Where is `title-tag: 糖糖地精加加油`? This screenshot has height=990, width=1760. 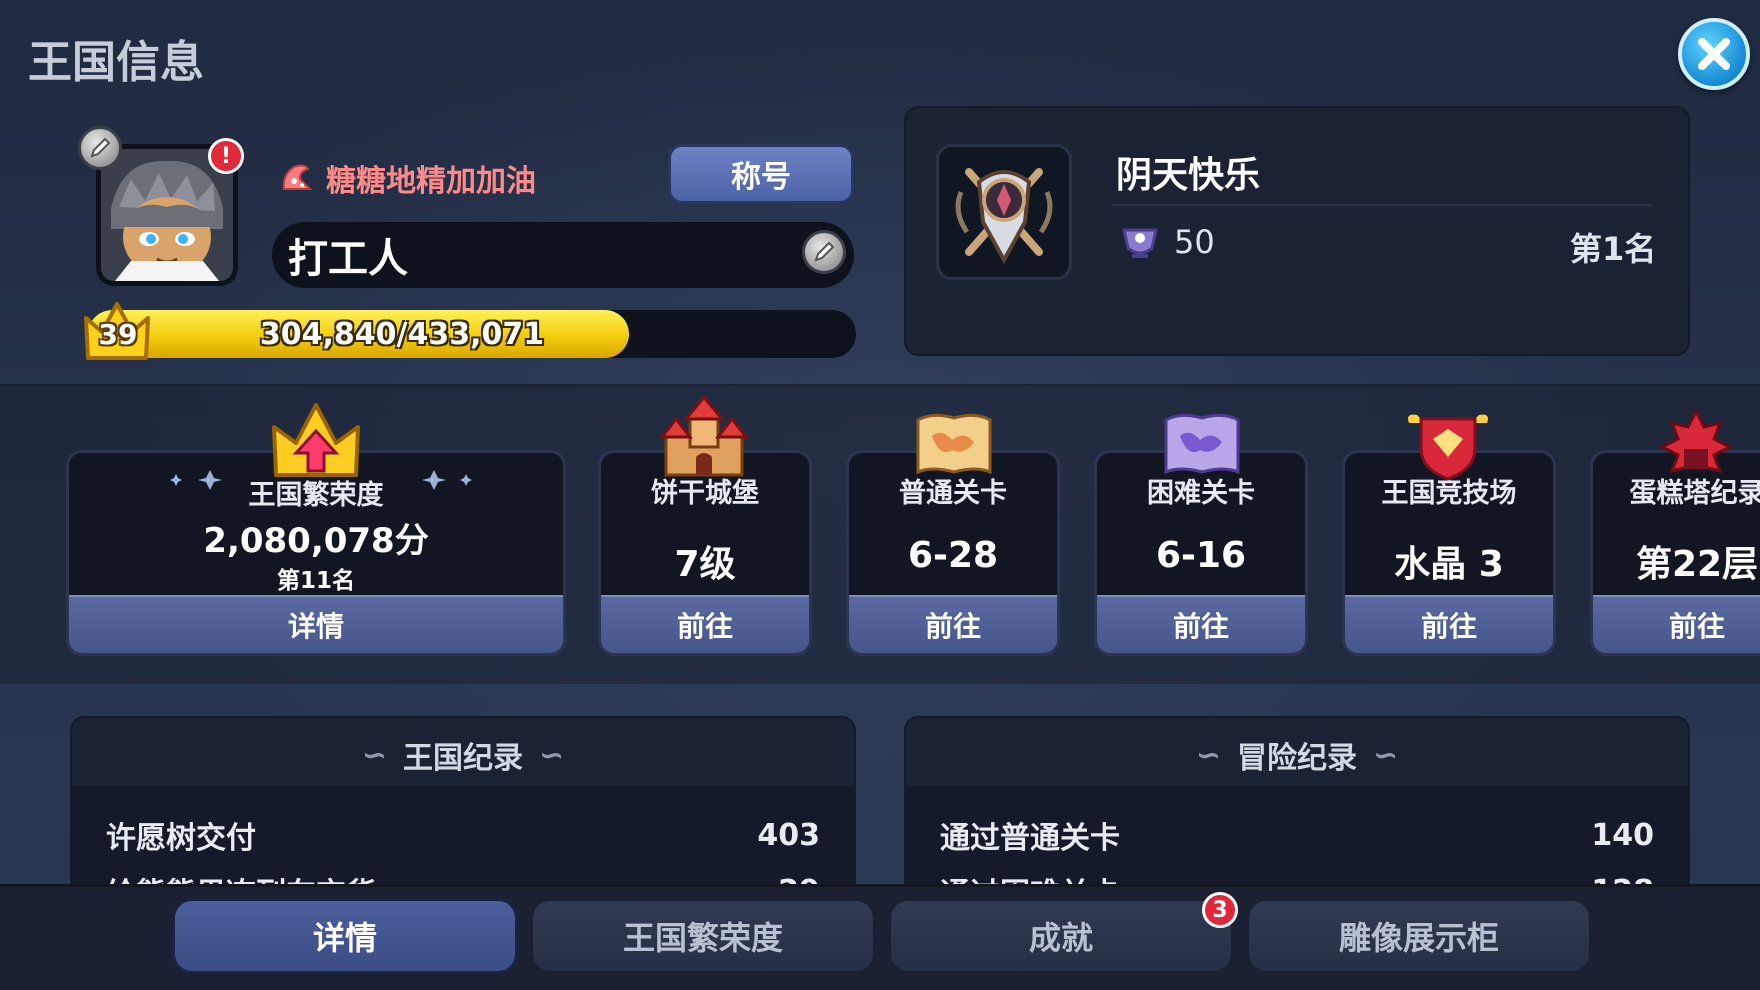 title-tag: 糖糖地精加加油 is located at coordinates (407, 178).